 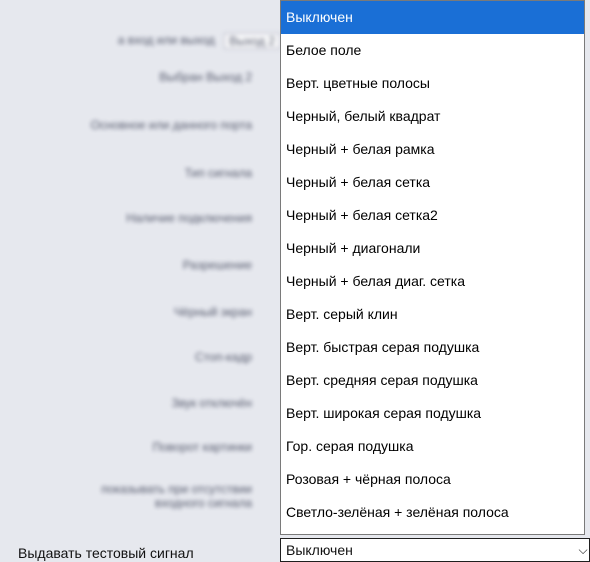 I want to click on dropdown-option: Черный + диагонали, so click(x=432, y=248).